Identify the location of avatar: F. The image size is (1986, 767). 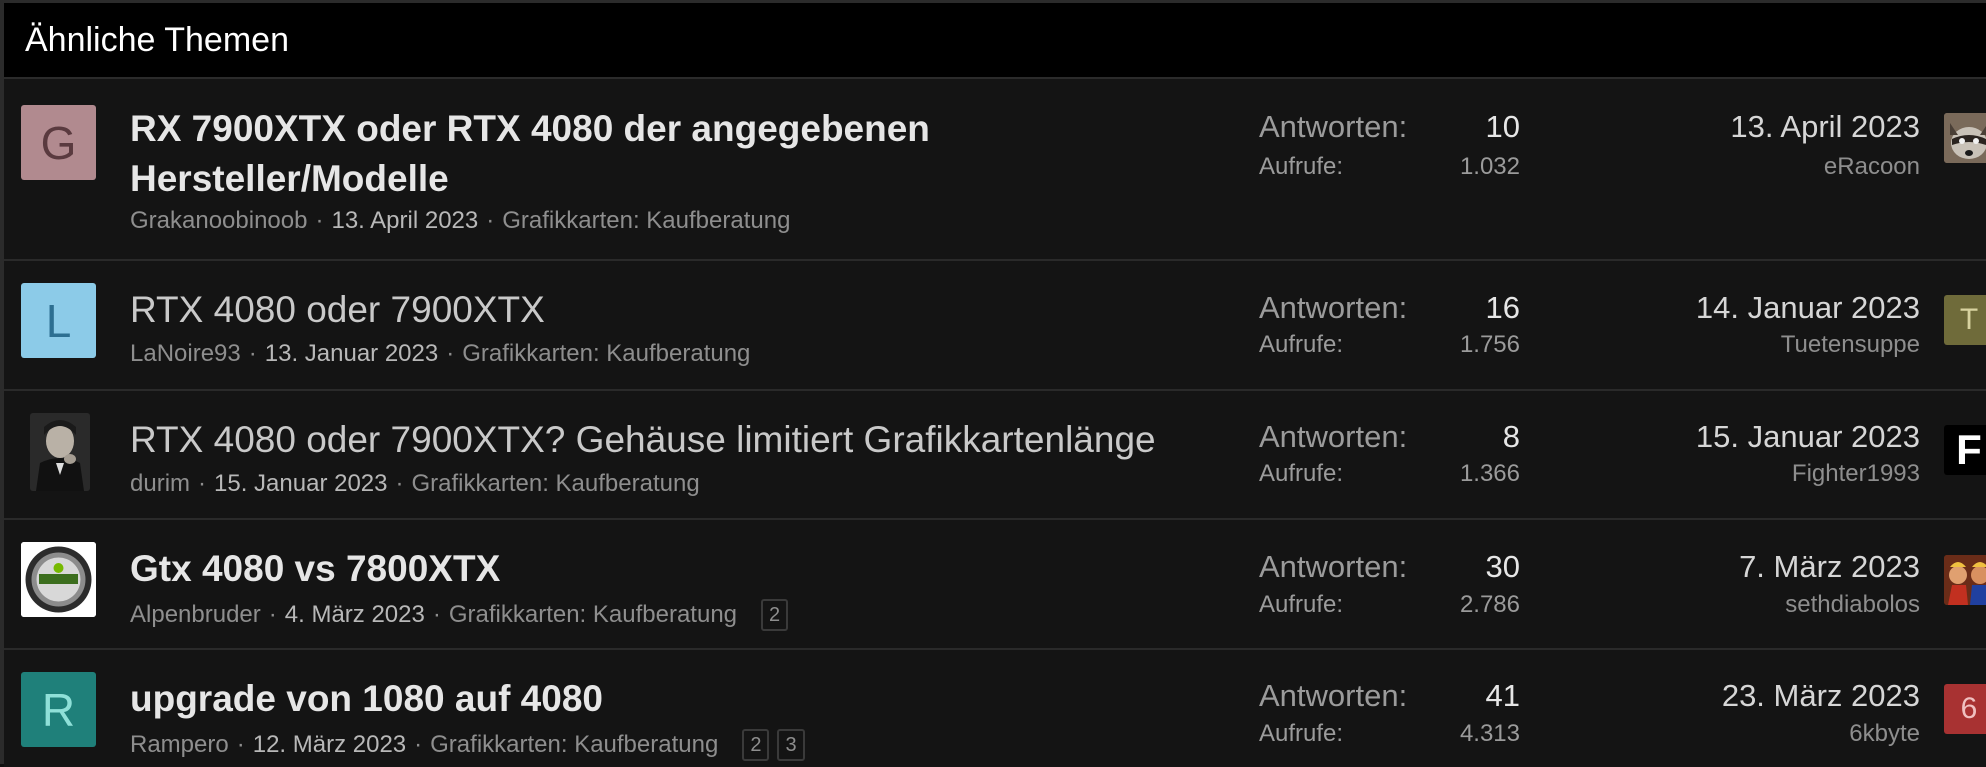
(1965, 450).